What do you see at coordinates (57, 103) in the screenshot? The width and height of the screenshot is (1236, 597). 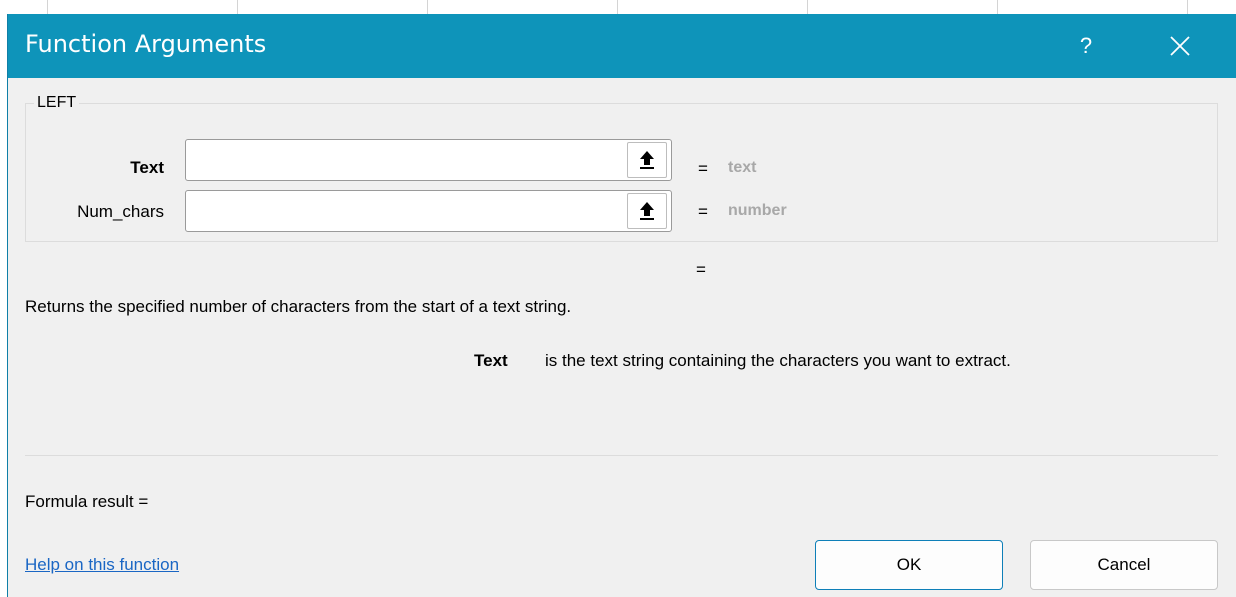 I see `function-name-label: LEFT` at bounding box center [57, 103].